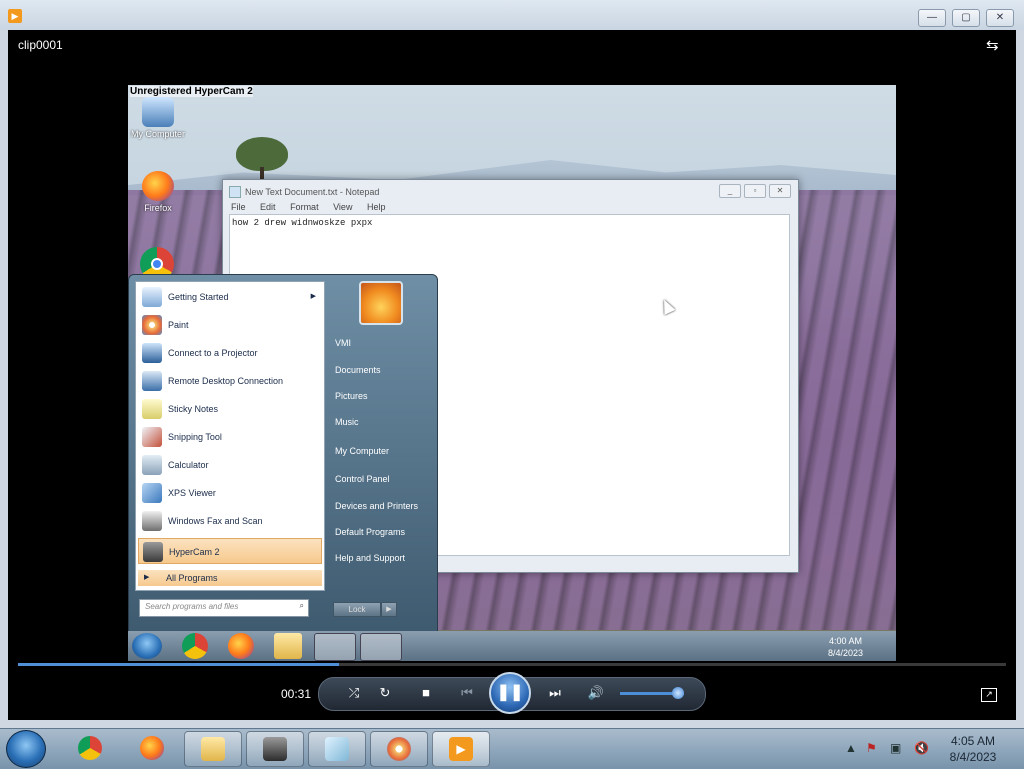  I want to click on recorded-chrome-icon, so click(195, 646).